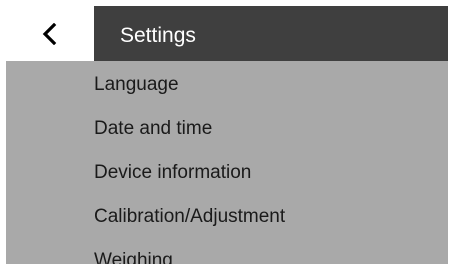  What do you see at coordinates (158, 35) in the screenshot?
I see `page-title: Settings` at bounding box center [158, 35].